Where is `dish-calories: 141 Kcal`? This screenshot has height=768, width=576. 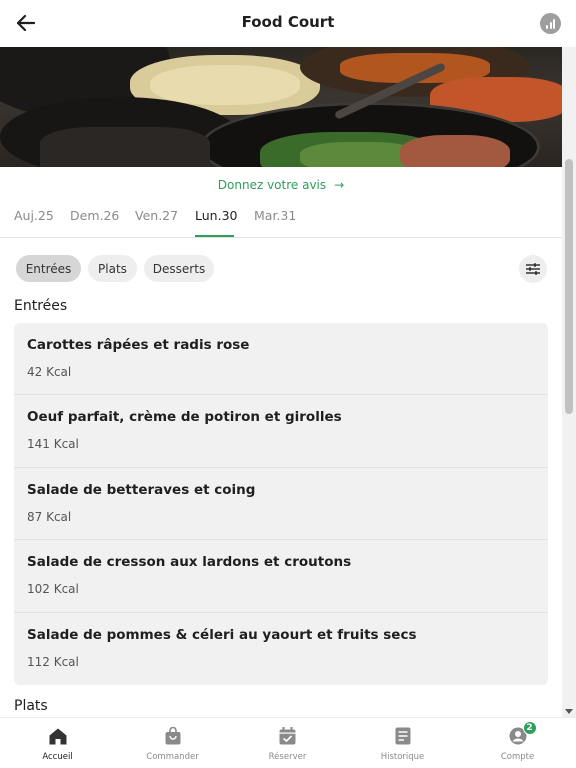 dish-calories: 141 Kcal is located at coordinates (53, 444).